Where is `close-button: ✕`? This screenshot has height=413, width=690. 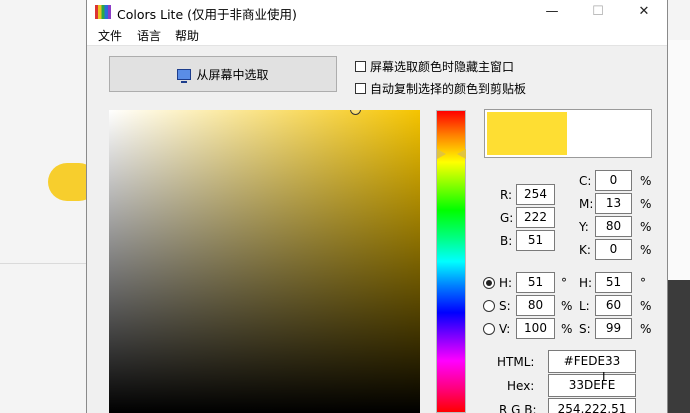 close-button: ✕ is located at coordinates (644, 12).